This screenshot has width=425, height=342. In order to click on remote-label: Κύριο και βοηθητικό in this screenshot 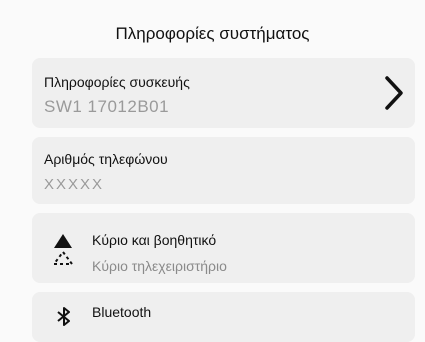, I will do `click(154, 240)`.